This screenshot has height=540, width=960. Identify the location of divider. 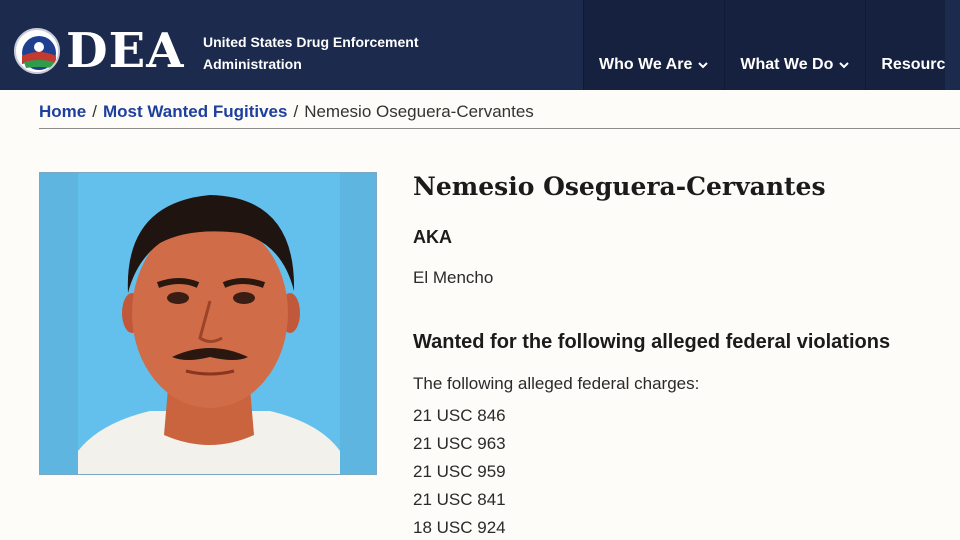
(499, 128).